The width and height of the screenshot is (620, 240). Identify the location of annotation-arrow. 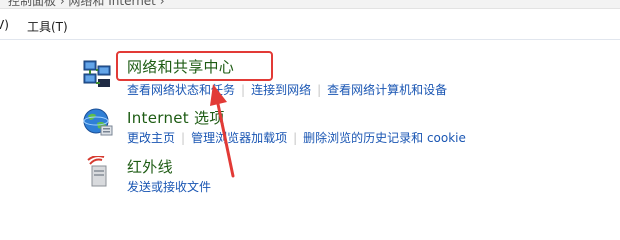
(222, 131).